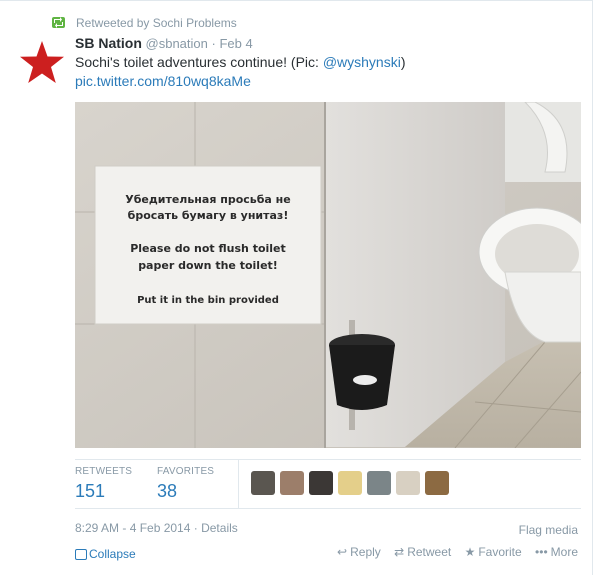 The width and height of the screenshot is (595, 575). Describe the element at coordinates (177, 43) in the screenshot. I see `author-handle: @sbnation` at that location.